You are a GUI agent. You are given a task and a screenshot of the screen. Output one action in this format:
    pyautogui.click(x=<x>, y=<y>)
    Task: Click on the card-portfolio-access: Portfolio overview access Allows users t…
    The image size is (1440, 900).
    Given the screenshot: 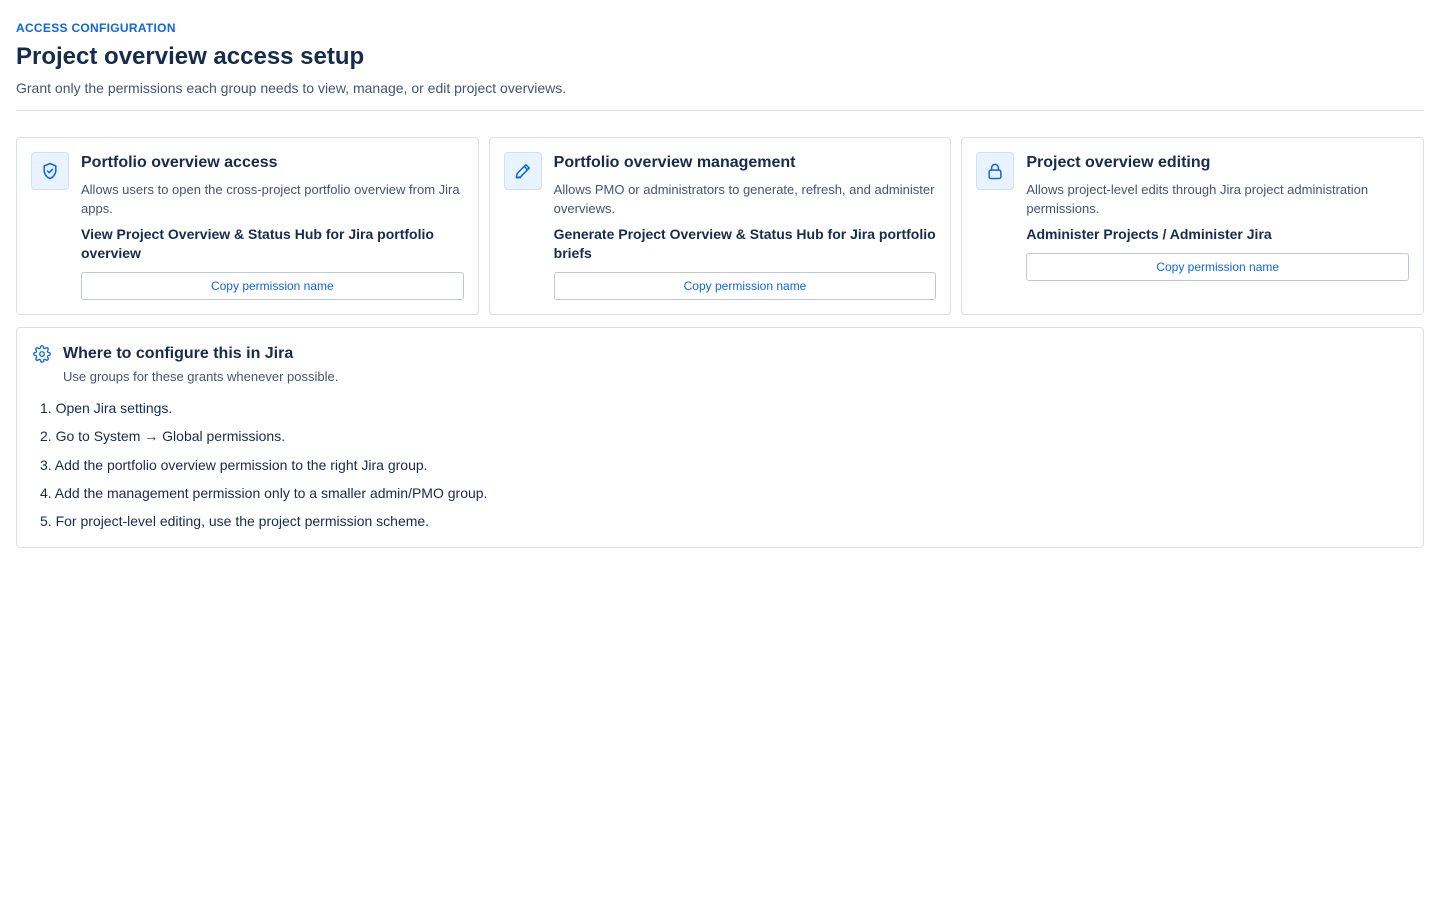 What is the action you would take?
    pyautogui.click(x=247, y=226)
    